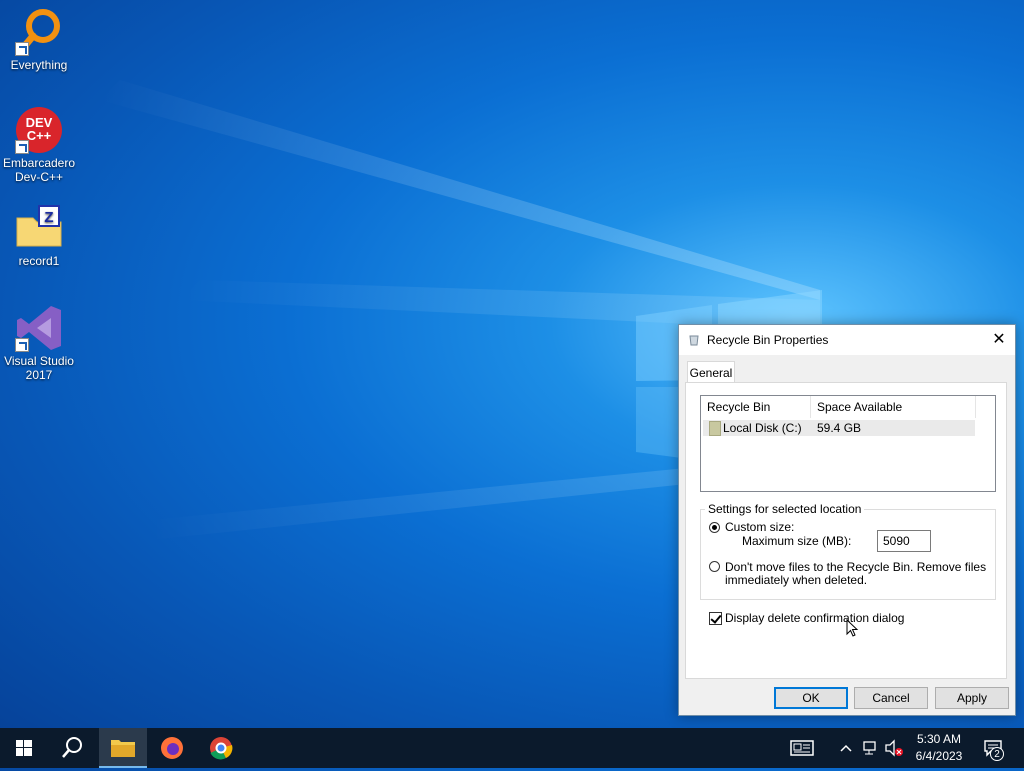 The height and width of the screenshot is (771, 1024). I want to click on dont-move-radio, so click(714, 566).